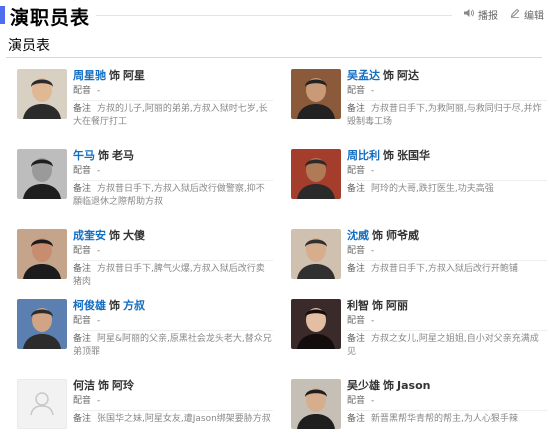 The height and width of the screenshot is (438, 550). I want to click on actor-name-line: 沈威饰师爷威, so click(447, 236).